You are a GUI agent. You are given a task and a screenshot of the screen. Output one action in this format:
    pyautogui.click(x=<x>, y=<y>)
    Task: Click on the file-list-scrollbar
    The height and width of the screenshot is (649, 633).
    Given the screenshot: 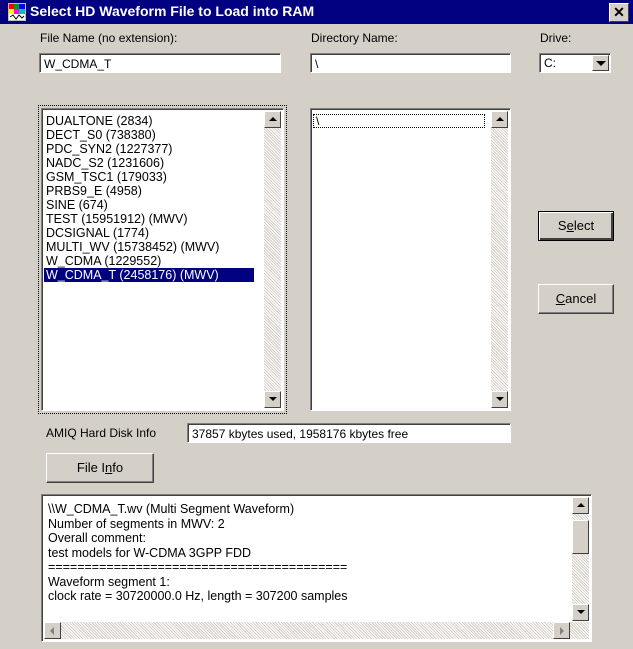 What is the action you would take?
    pyautogui.click(x=272, y=259)
    